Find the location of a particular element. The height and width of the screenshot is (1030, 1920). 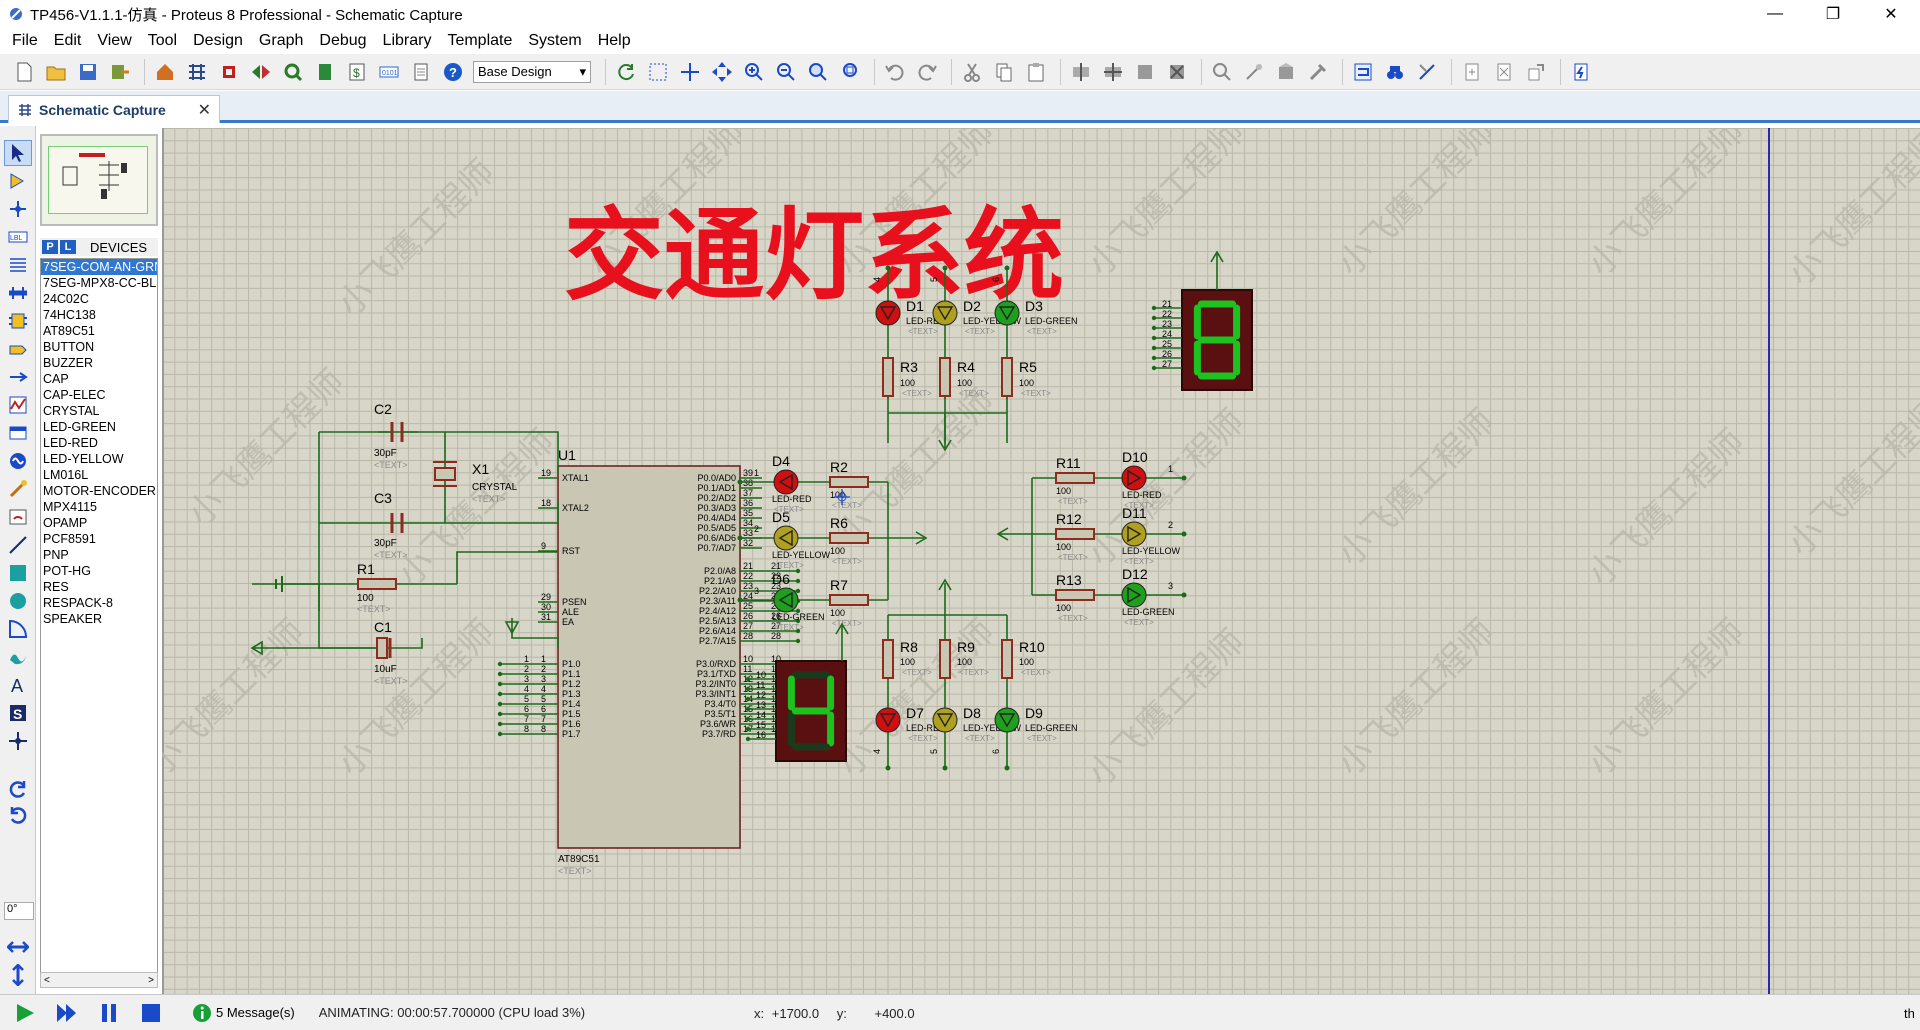

step-button is located at coordinates (67, 1013).